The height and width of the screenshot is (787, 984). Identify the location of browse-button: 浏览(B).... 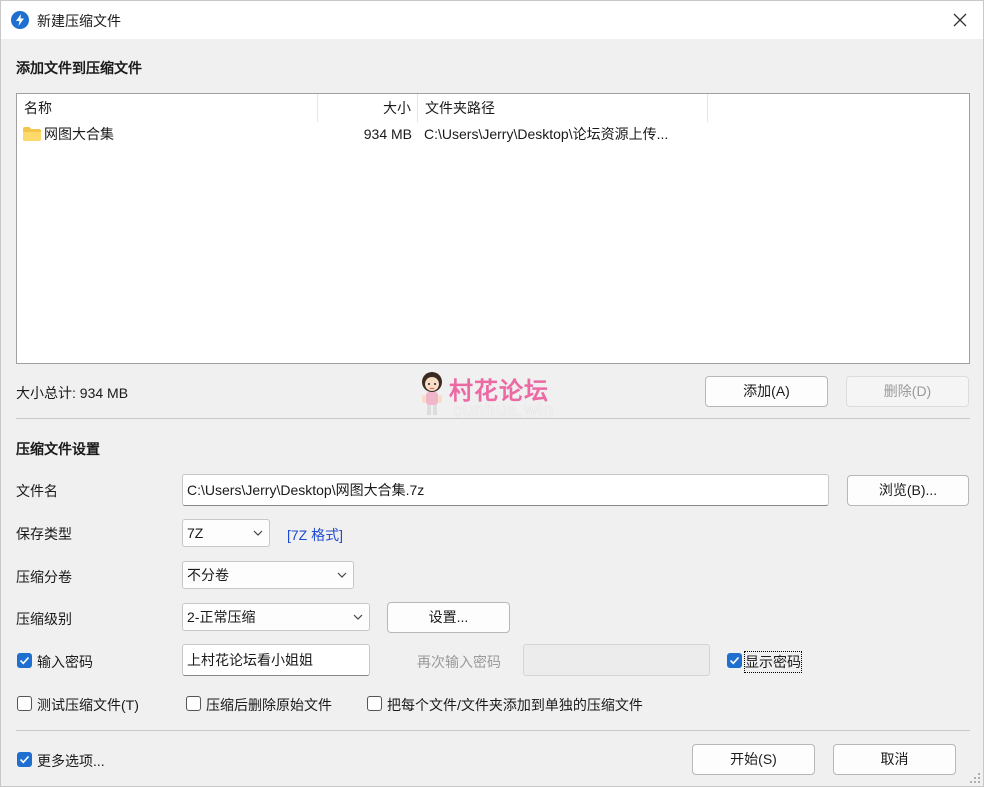
(908, 490).